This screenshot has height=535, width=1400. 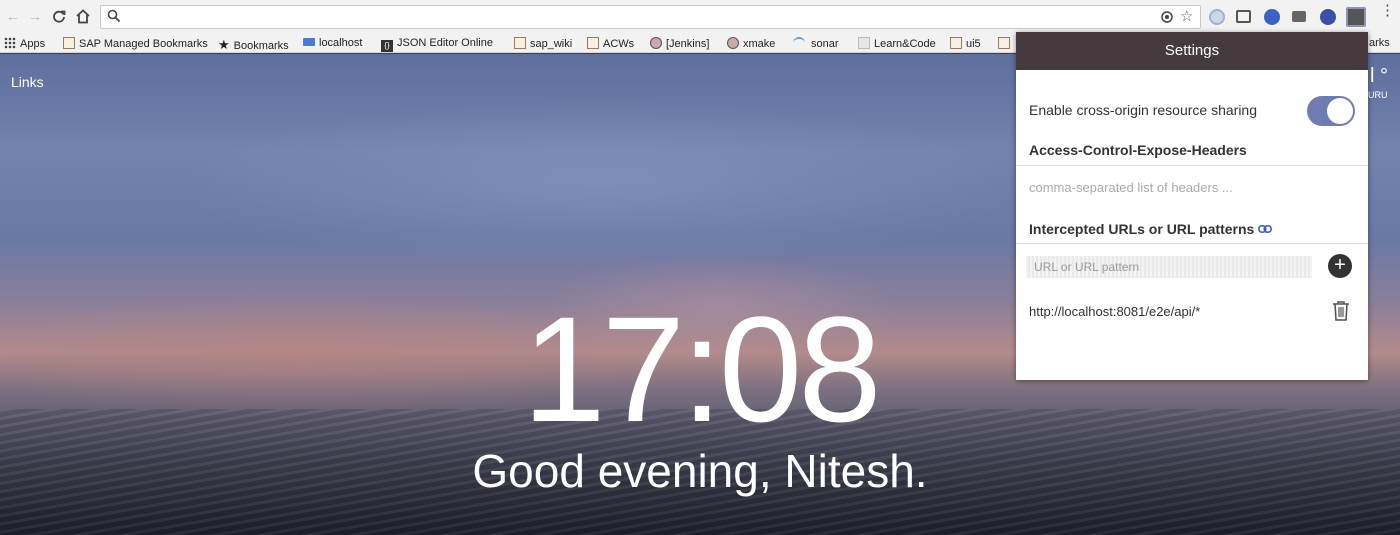 I want to click on toggle-knob, so click(x=1340, y=111).